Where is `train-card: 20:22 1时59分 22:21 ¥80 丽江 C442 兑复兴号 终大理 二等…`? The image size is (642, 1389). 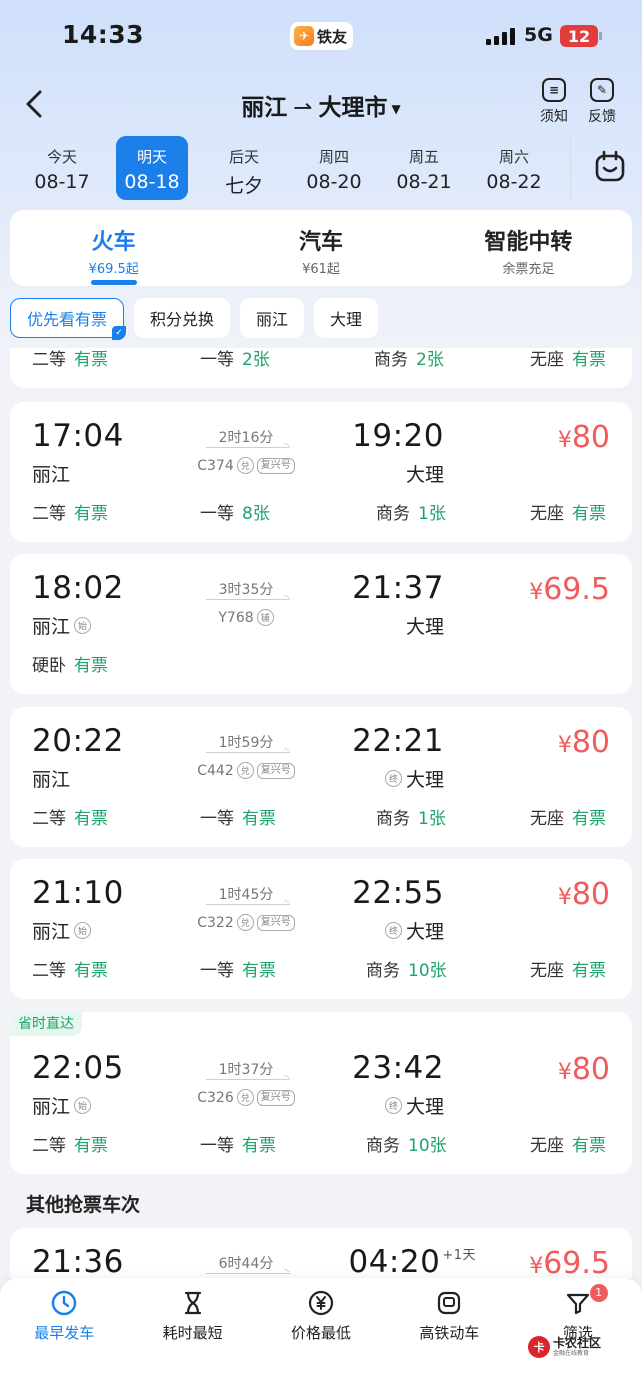
train-card: 20:22 1时59分 22:21 ¥80 丽江 C442 兑复兴号 终大理 二等… is located at coordinates (321, 777).